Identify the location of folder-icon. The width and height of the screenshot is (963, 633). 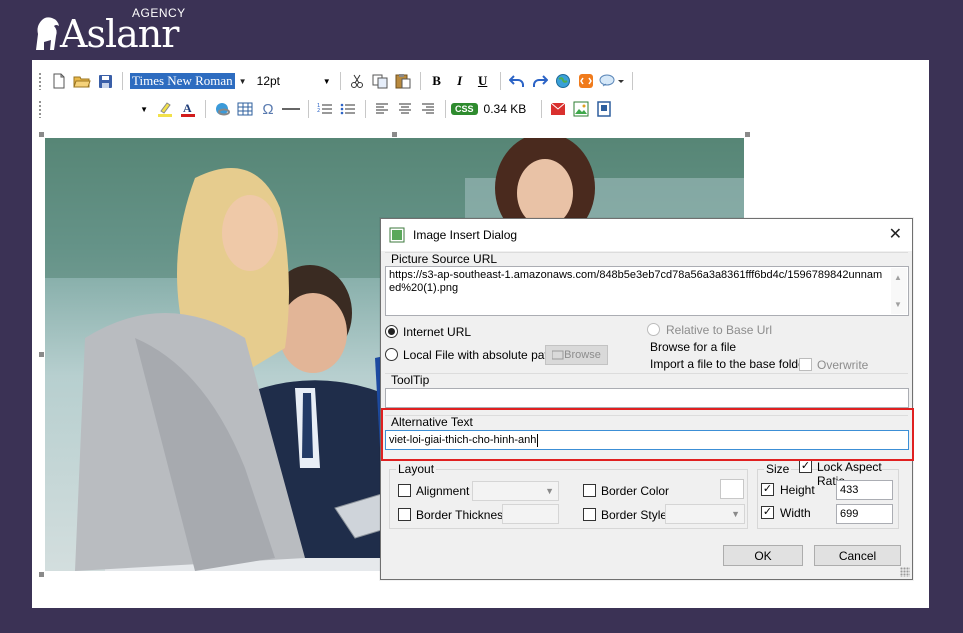
(558, 355).